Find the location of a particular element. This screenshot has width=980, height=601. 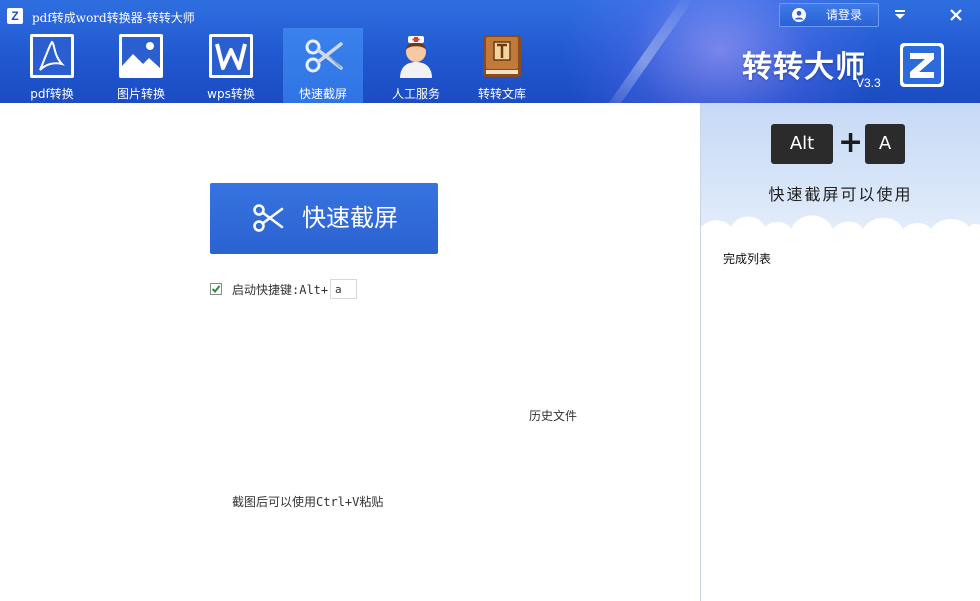

wps-icon is located at coordinates (231, 56).